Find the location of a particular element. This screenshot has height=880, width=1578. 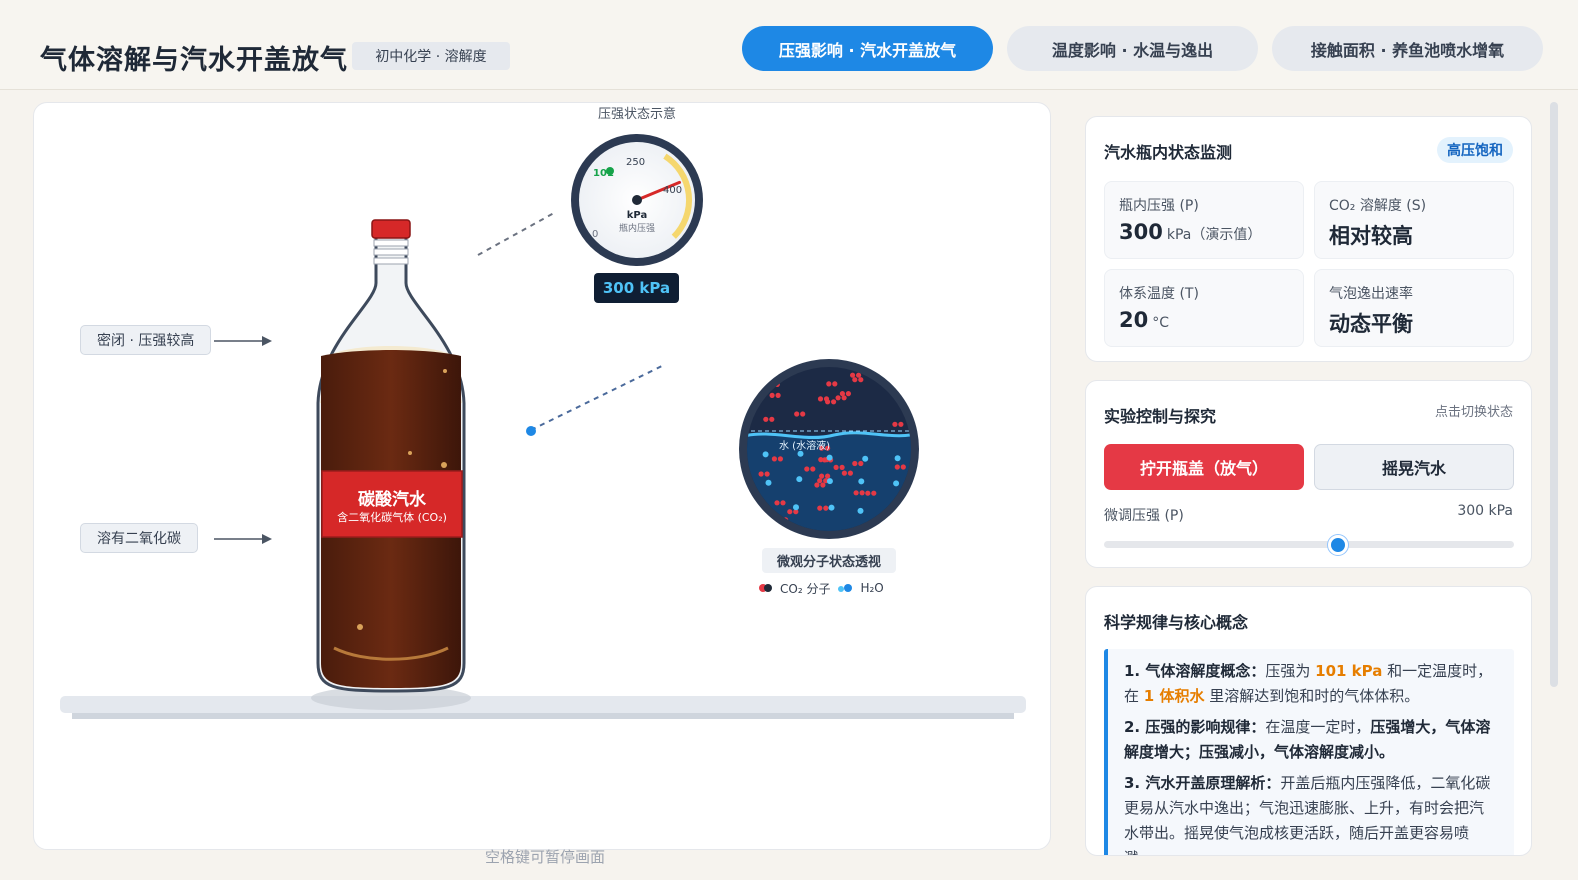

label-sealed: 密闭 · 压强较高 is located at coordinates (146, 340).